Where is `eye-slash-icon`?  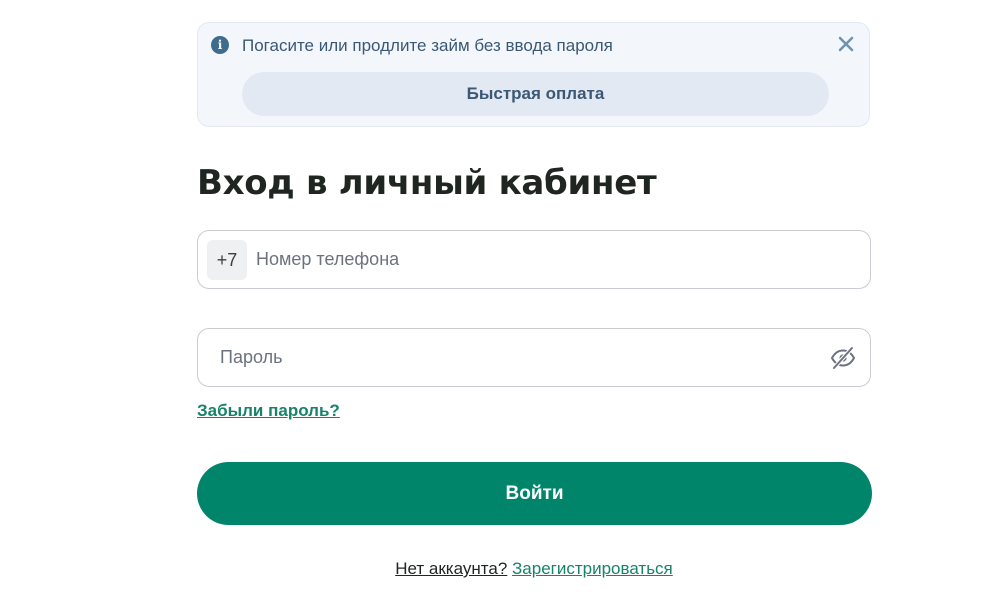
eye-slash-icon is located at coordinates (843, 358).